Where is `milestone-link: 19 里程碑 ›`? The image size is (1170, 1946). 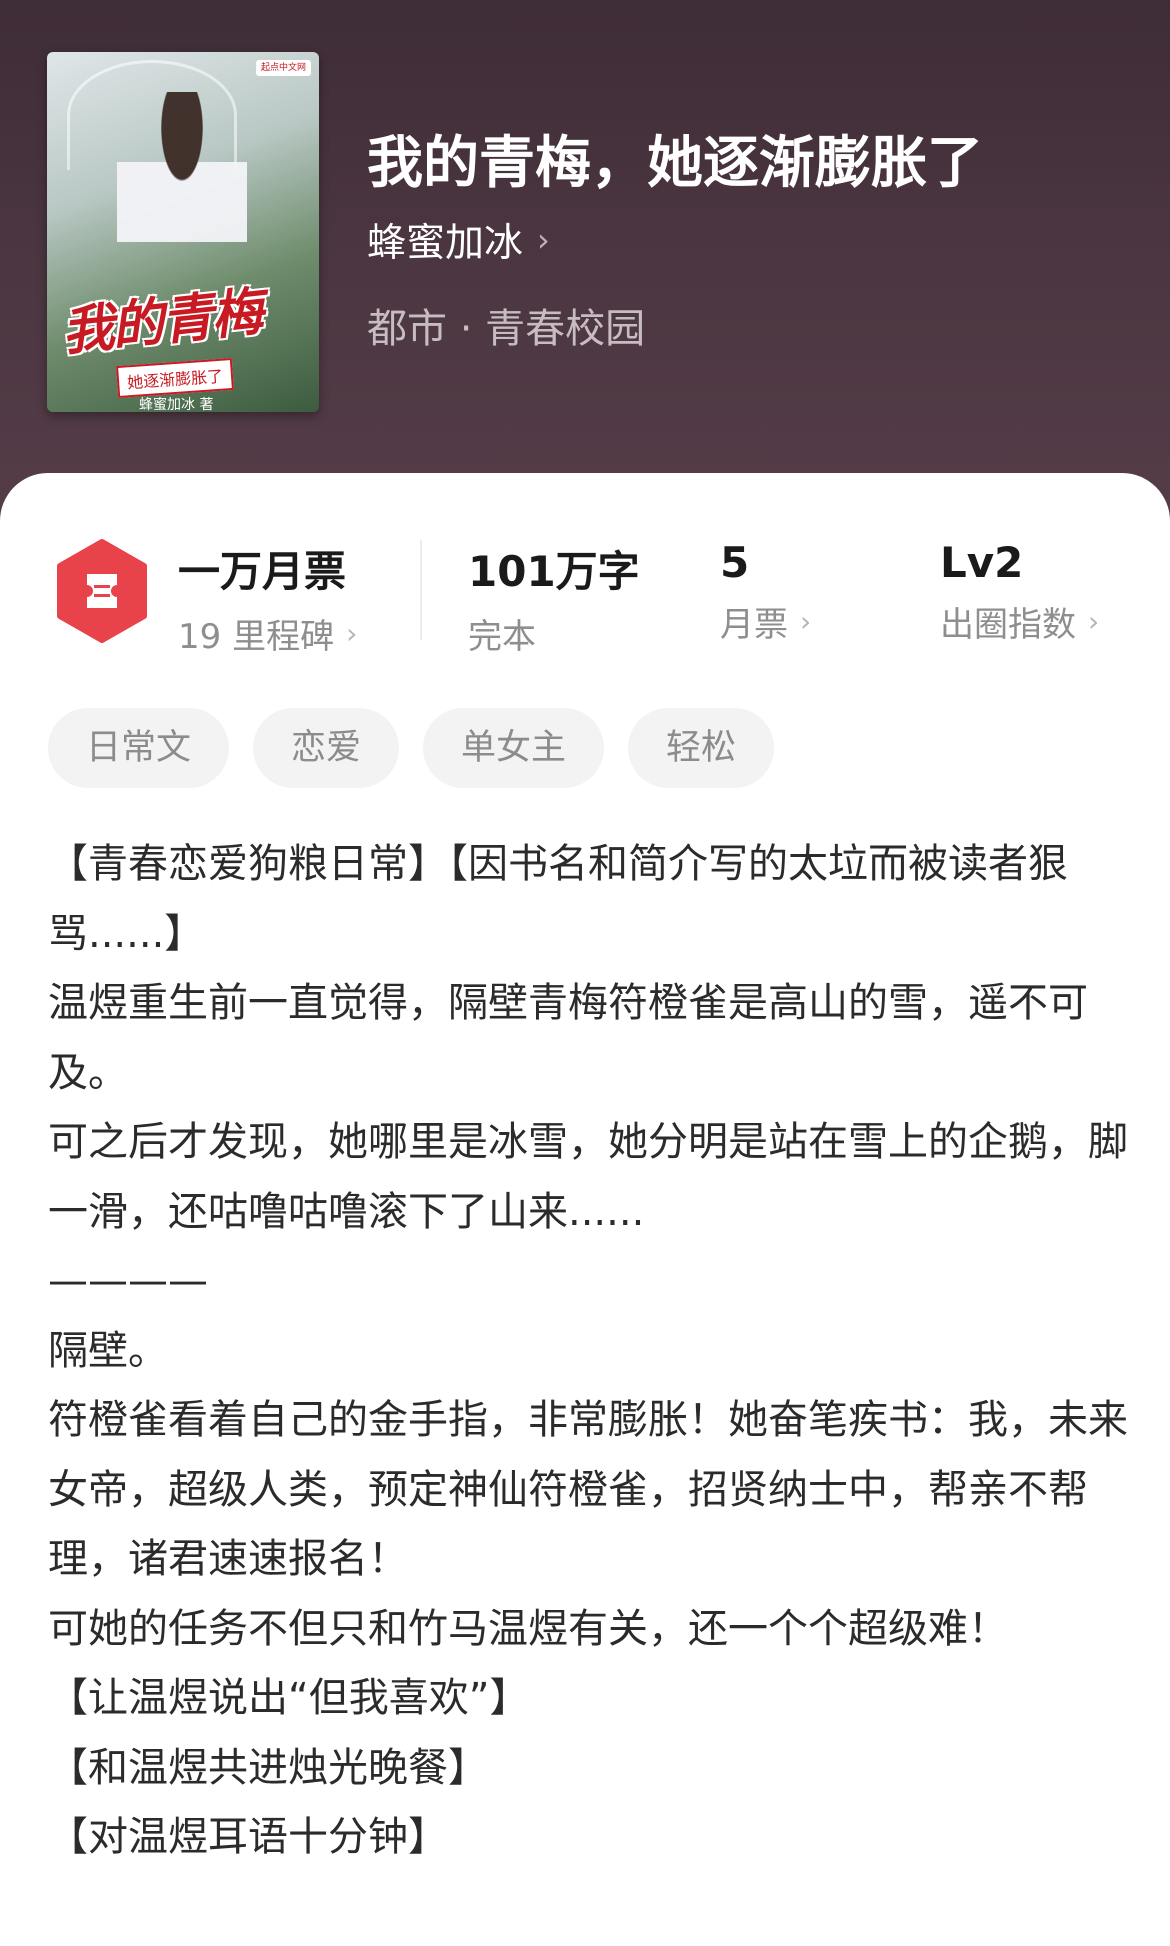 milestone-link: 19 里程碑 › is located at coordinates (267, 633).